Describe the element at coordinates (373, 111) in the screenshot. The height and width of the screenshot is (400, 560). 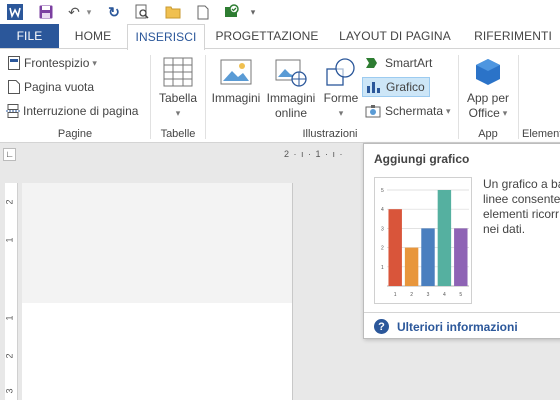
I see `screenshot-icon` at that location.